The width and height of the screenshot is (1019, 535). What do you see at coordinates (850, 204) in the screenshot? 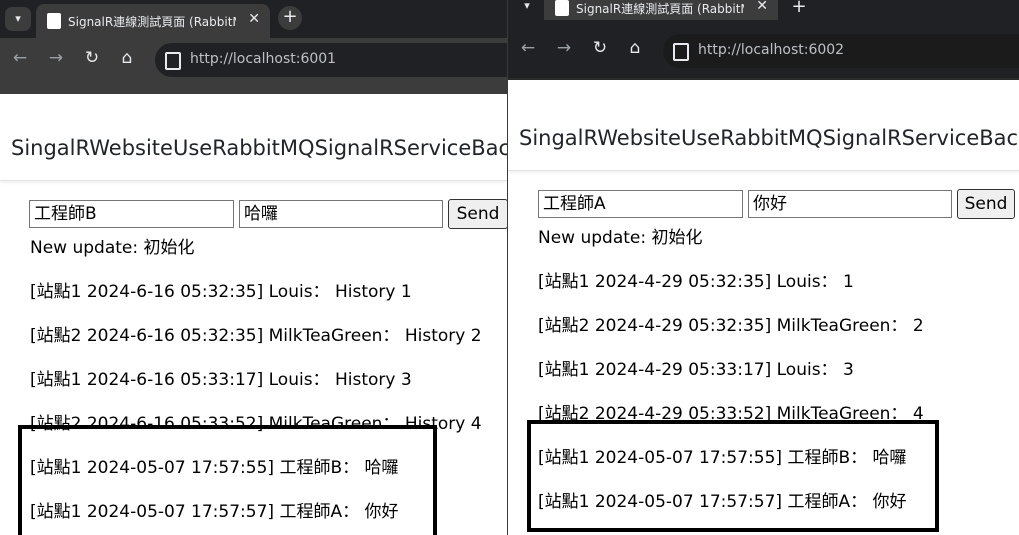
I see `message-input: 你好` at bounding box center [850, 204].